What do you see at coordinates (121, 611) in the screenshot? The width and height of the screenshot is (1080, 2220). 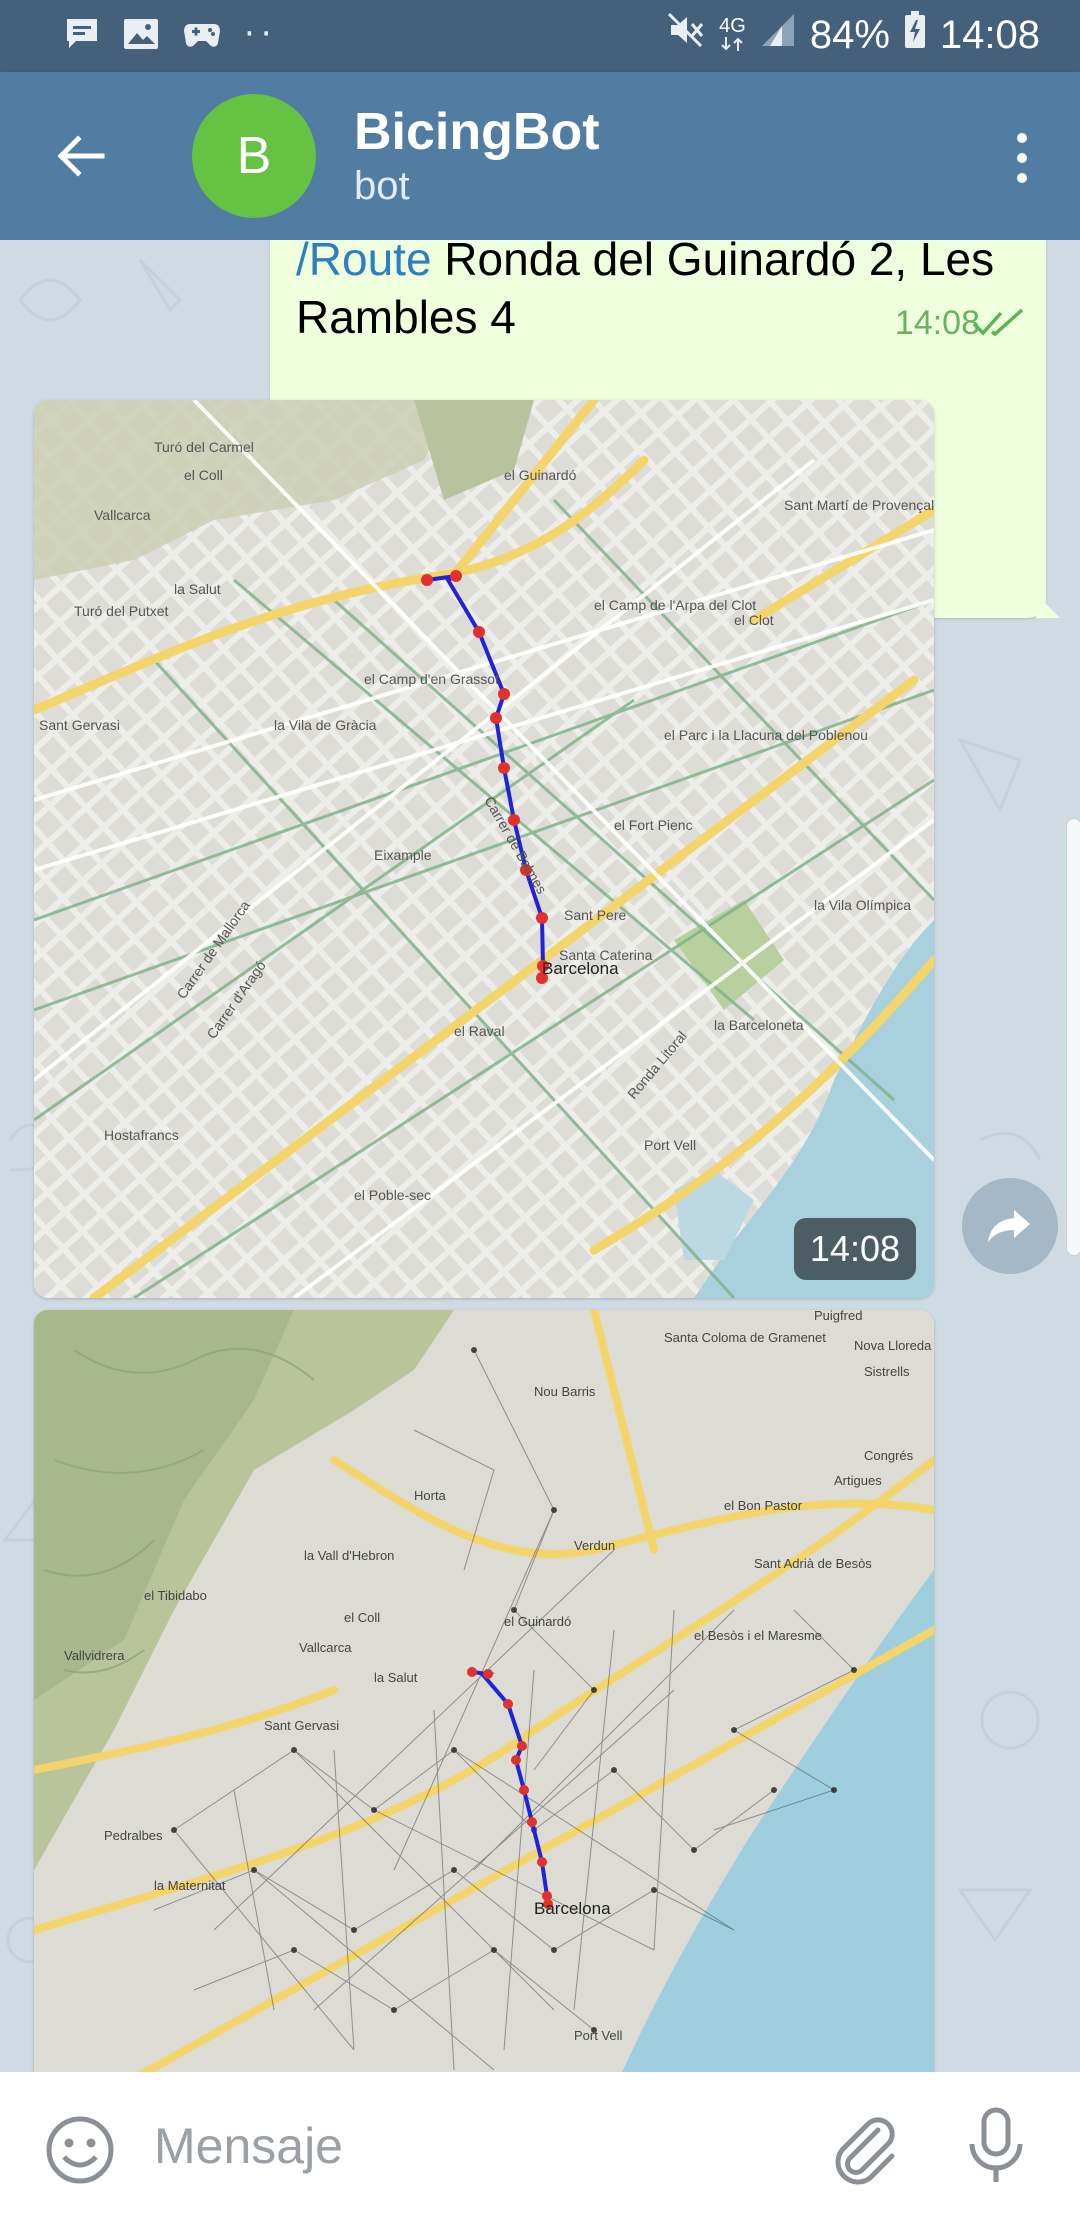 I see `map-label: Turó del Putxet` at bounding box center [121, 611].